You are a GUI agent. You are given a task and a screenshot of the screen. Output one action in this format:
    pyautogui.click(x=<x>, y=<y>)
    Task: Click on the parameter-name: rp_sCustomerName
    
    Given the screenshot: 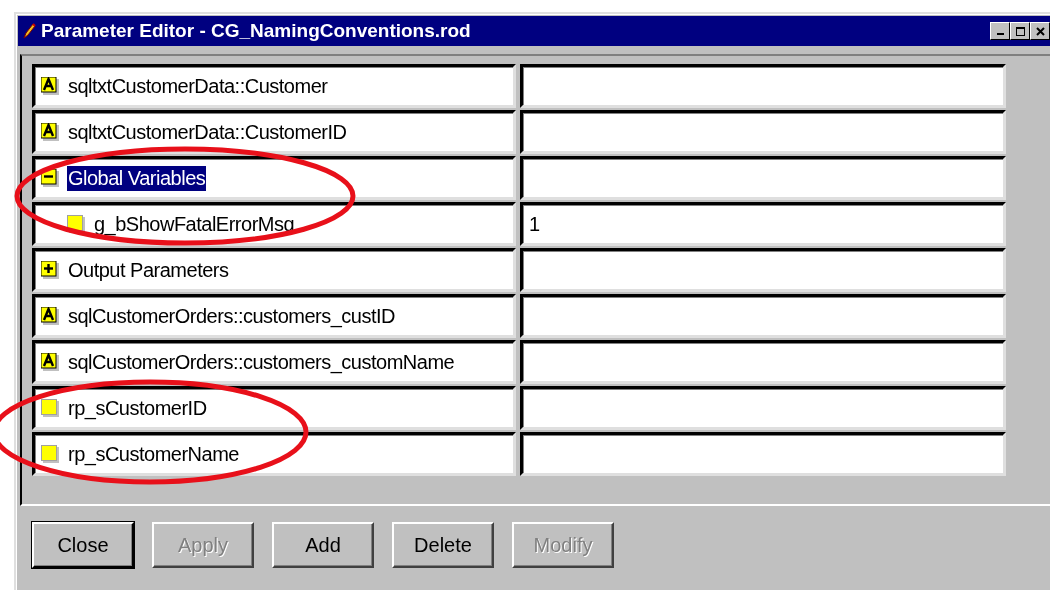 What is the action you would take?
    pyautogui.click(x=153, y=454)
    